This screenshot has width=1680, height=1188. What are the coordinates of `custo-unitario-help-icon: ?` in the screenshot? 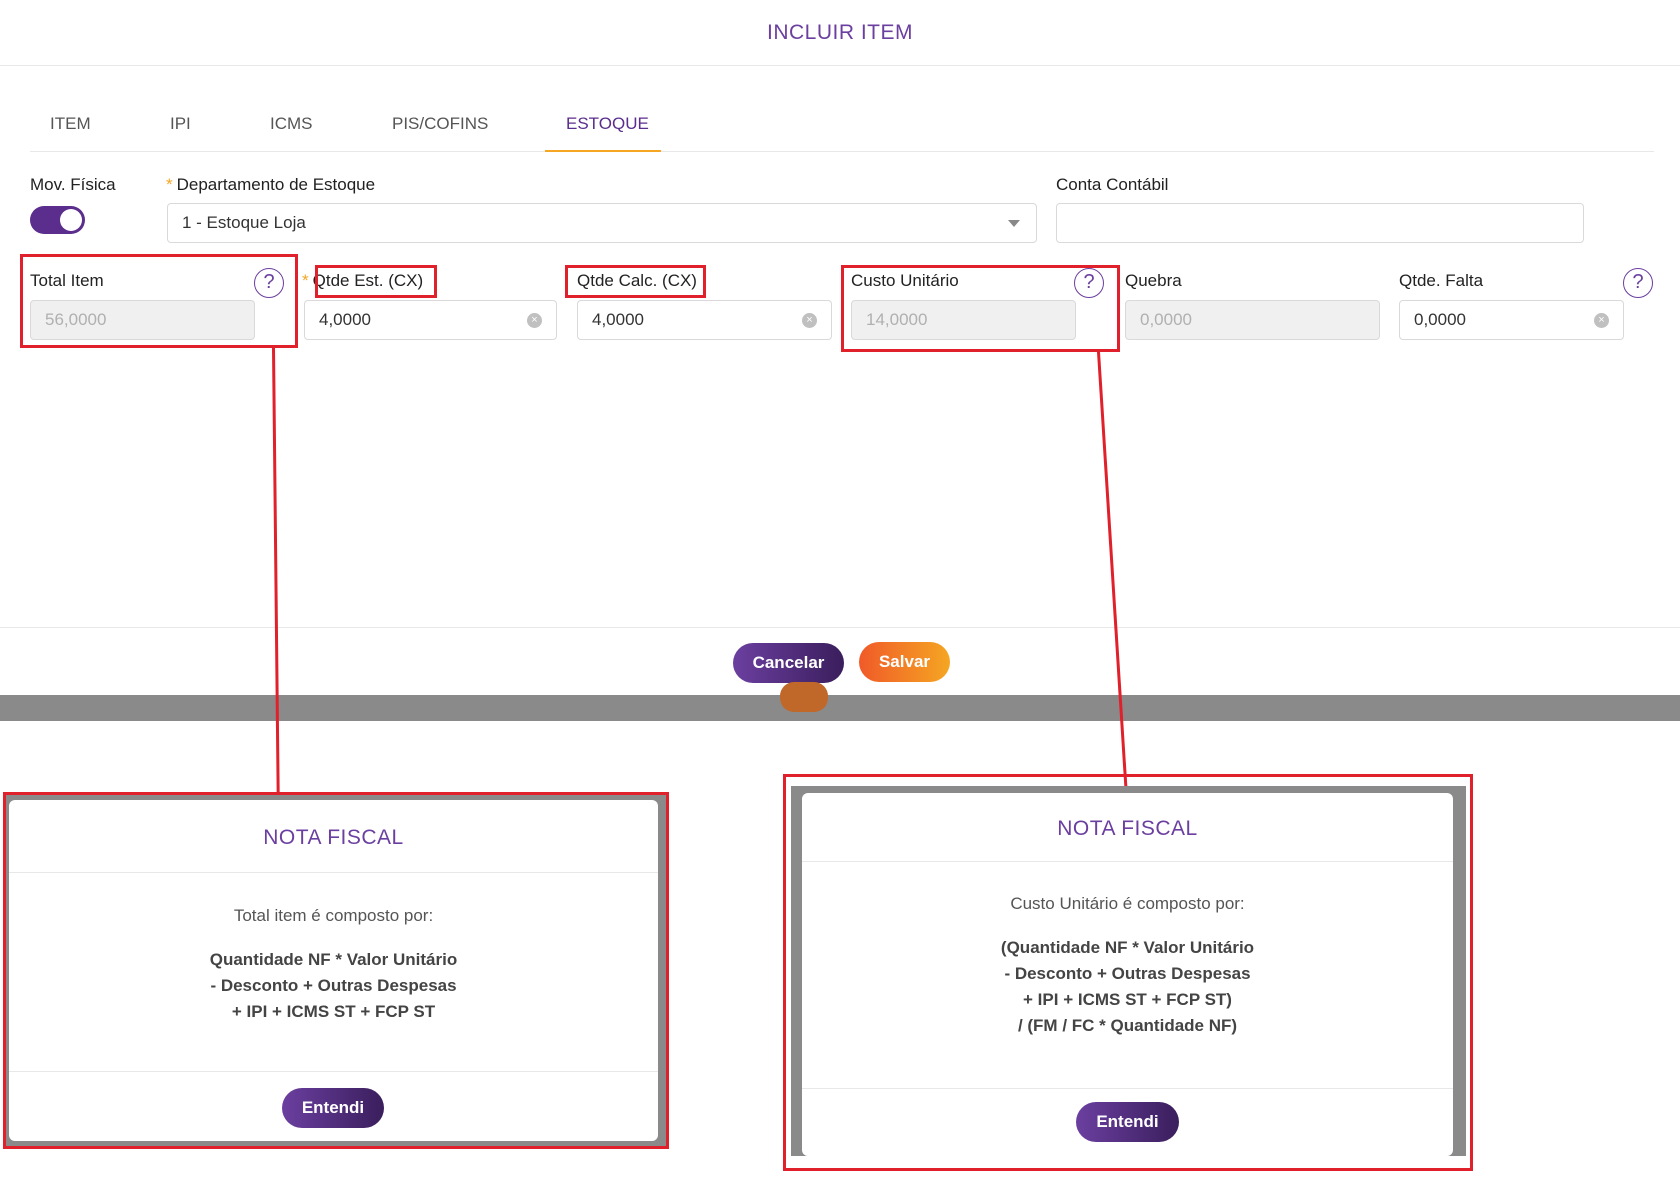 It's located at (1089, 283).